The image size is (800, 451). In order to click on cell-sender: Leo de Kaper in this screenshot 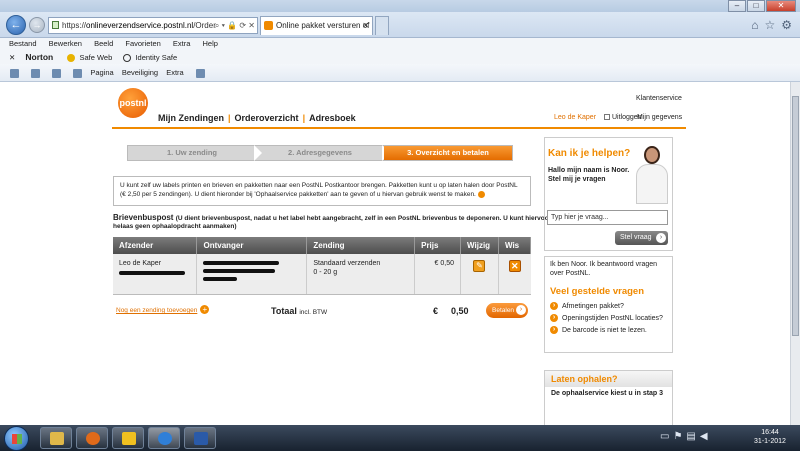, I will do `click(155, 274)`.